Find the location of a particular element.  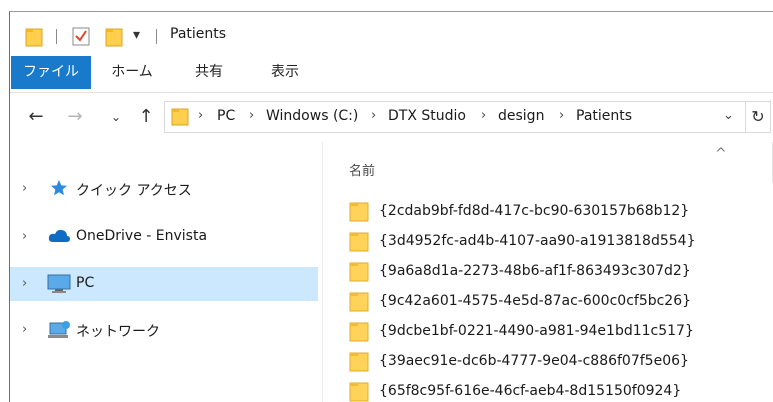

list-item: {2cdab9bf-fd8d-417c-bc90-630157b68b12} is located at coordinates (559, 212).